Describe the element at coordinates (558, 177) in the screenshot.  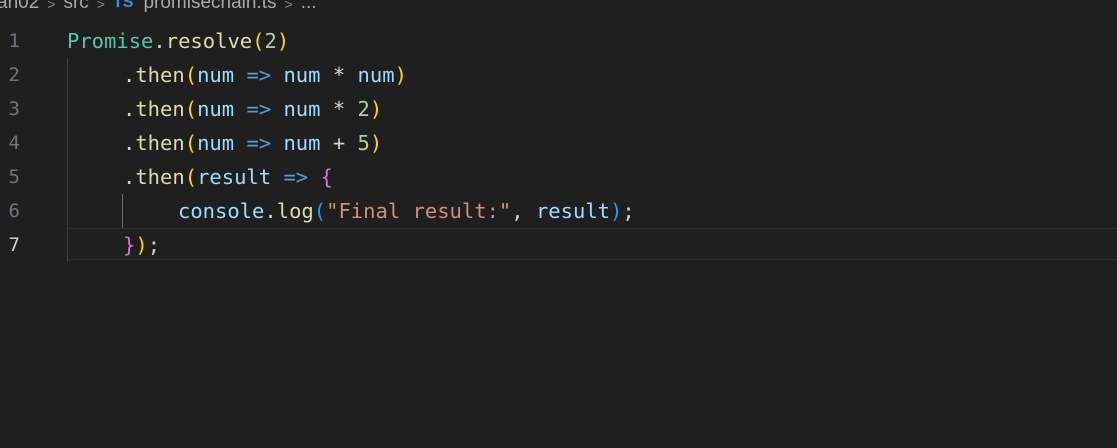
I see `code-line: 5 .then(result => {` at that location.